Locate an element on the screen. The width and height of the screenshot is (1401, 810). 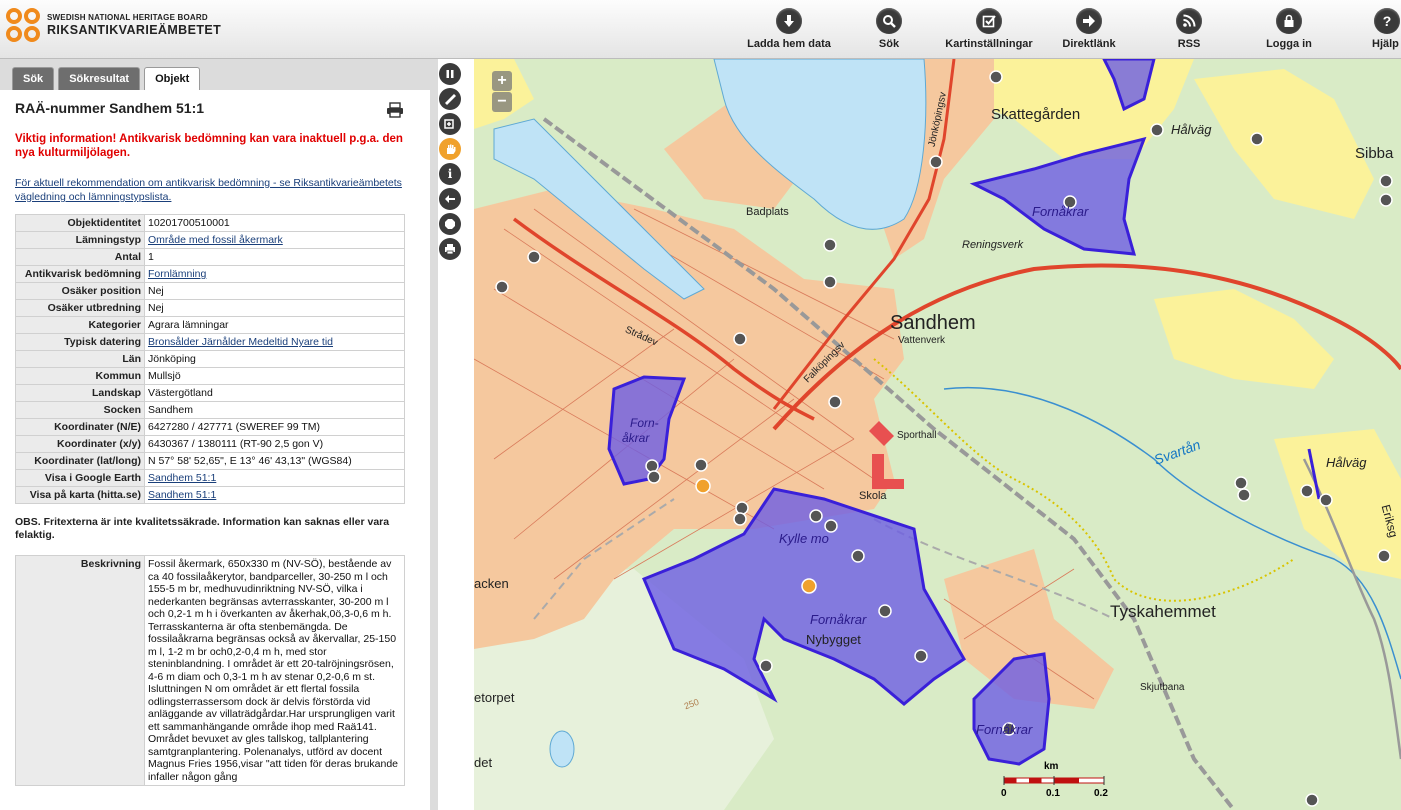
attribute-value: Fornlämning is located at coordinates (274, 274).